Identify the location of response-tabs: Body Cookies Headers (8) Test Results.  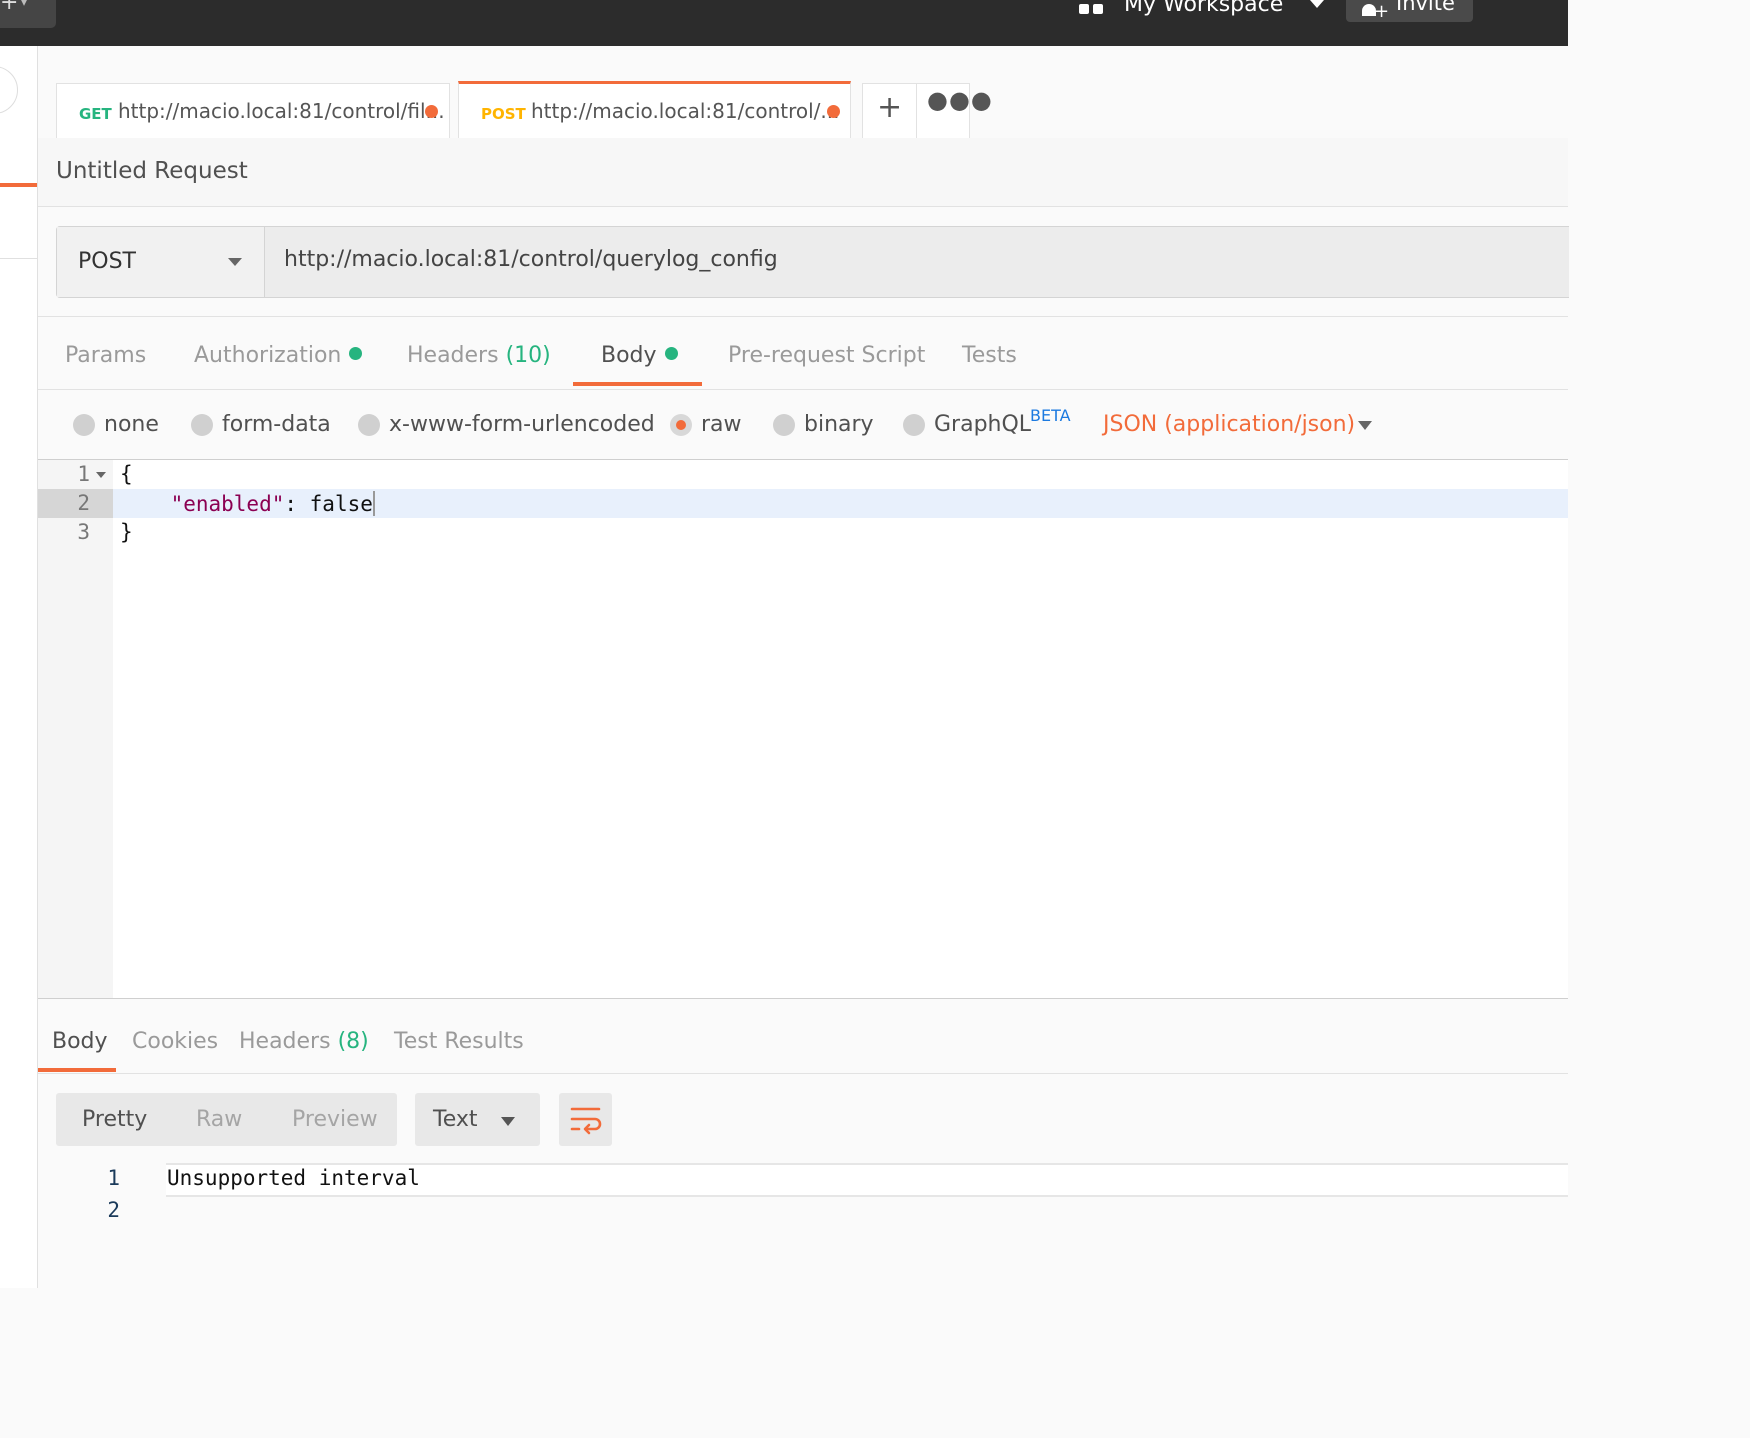
(803, 1036).